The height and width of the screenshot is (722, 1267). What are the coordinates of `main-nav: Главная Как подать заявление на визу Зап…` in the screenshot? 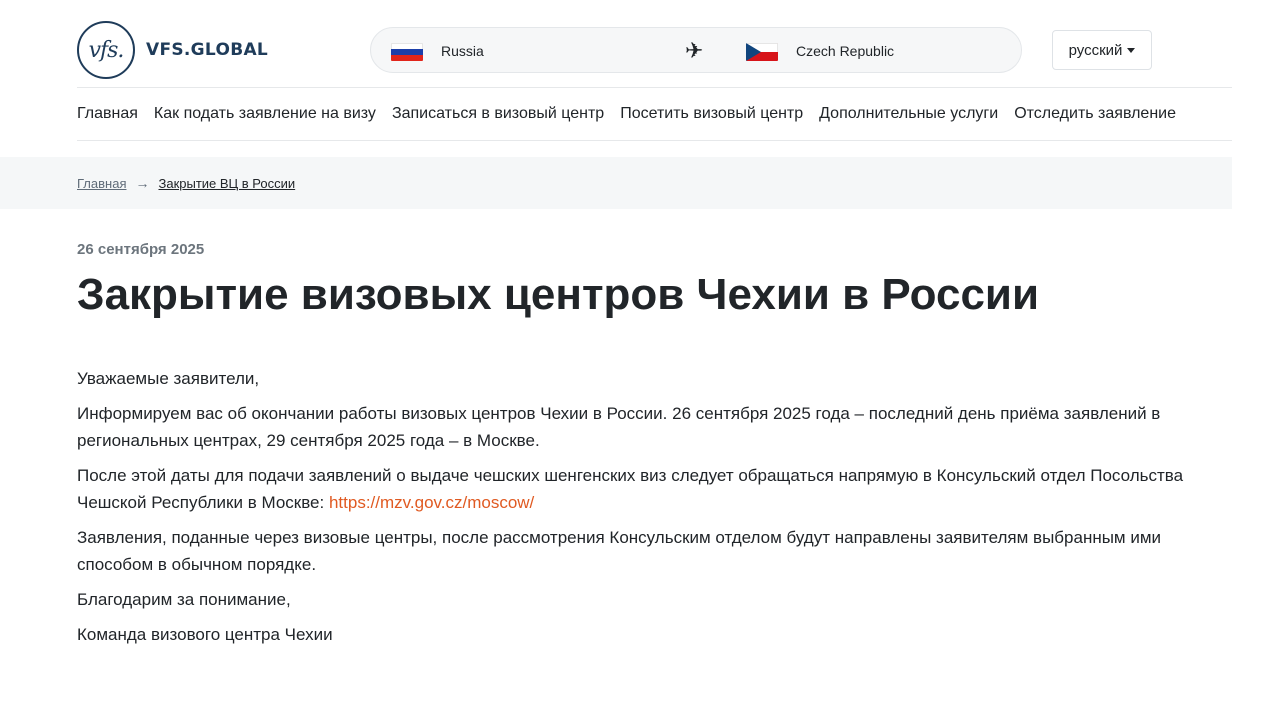 It's located at (654, 114).